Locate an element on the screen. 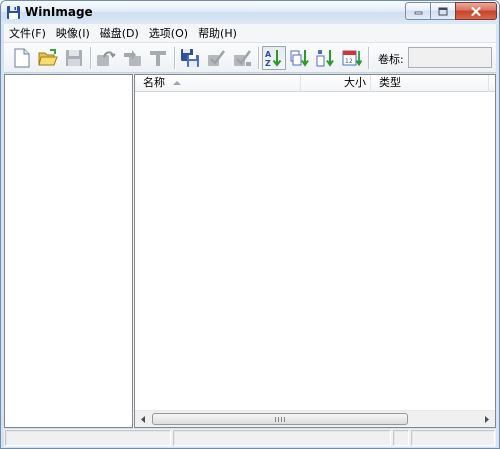 This screenshot has width=500, height=449. check-icon is located at coordinates (216, 58).